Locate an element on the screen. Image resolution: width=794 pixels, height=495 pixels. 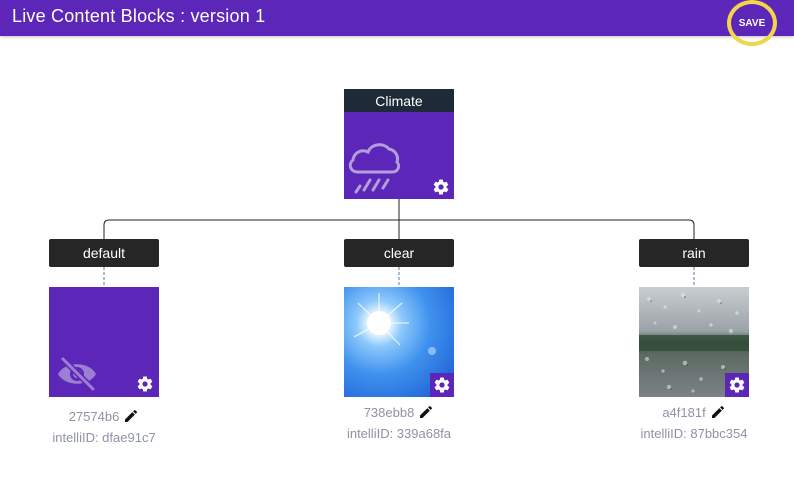
variant-tile-clear is located at coordinates (399, 342).